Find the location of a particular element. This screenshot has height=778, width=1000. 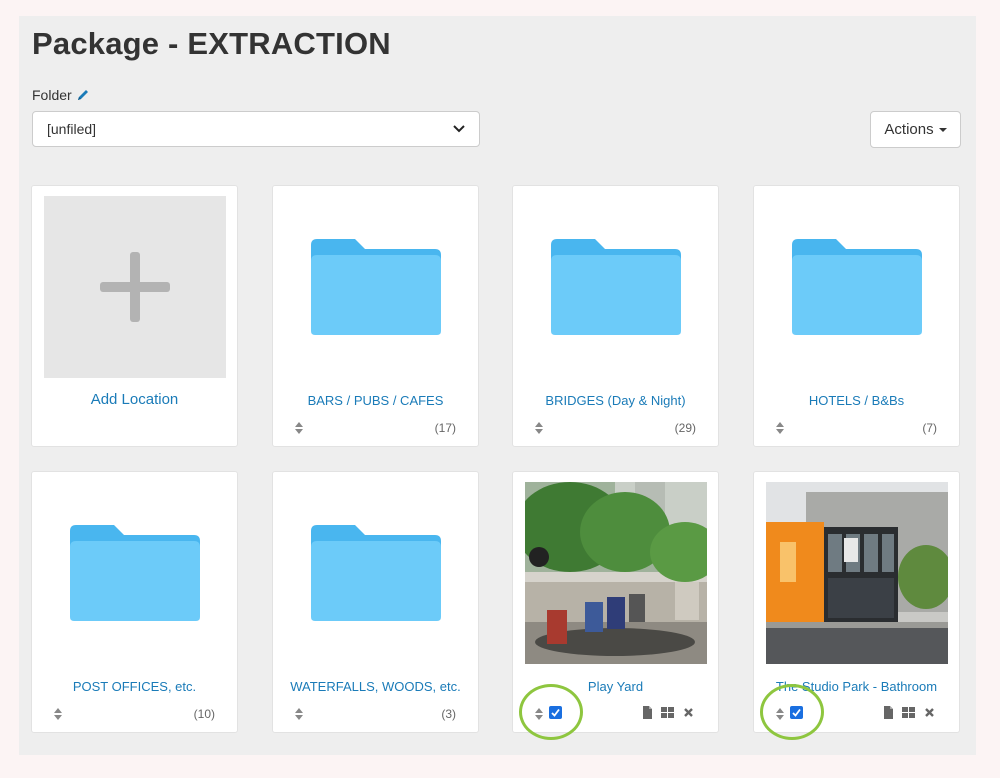

card-location: Play Yard is located at coordinates (615, 605).